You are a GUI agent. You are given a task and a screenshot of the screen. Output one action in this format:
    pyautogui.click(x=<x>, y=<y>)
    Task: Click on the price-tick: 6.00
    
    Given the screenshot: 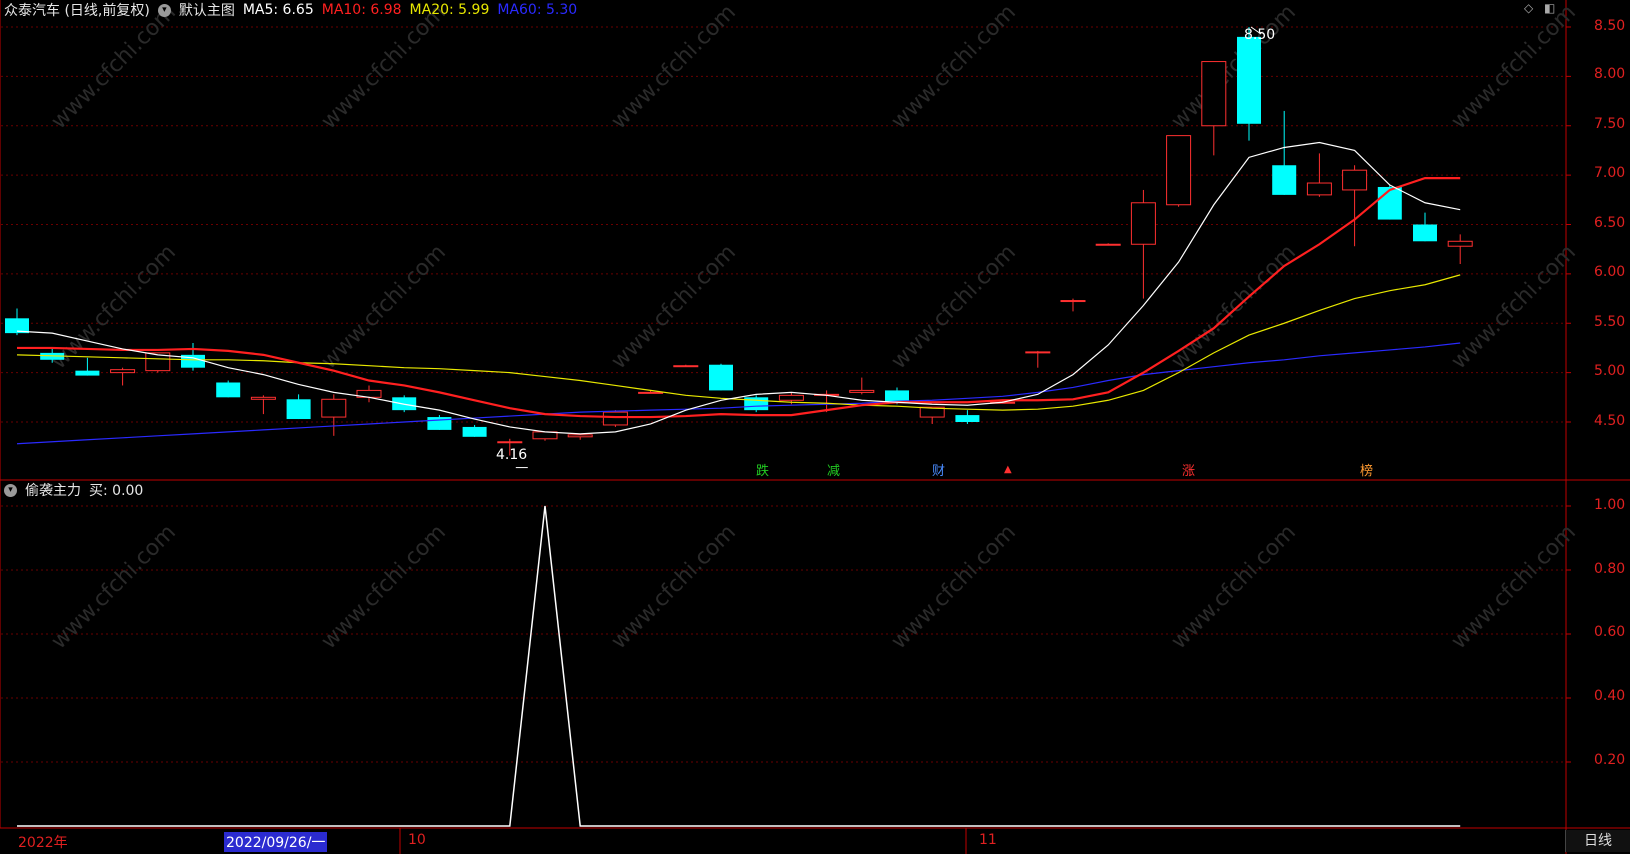 What is the action you would take?
    pyautogui.click(x=1610, y=272)
    